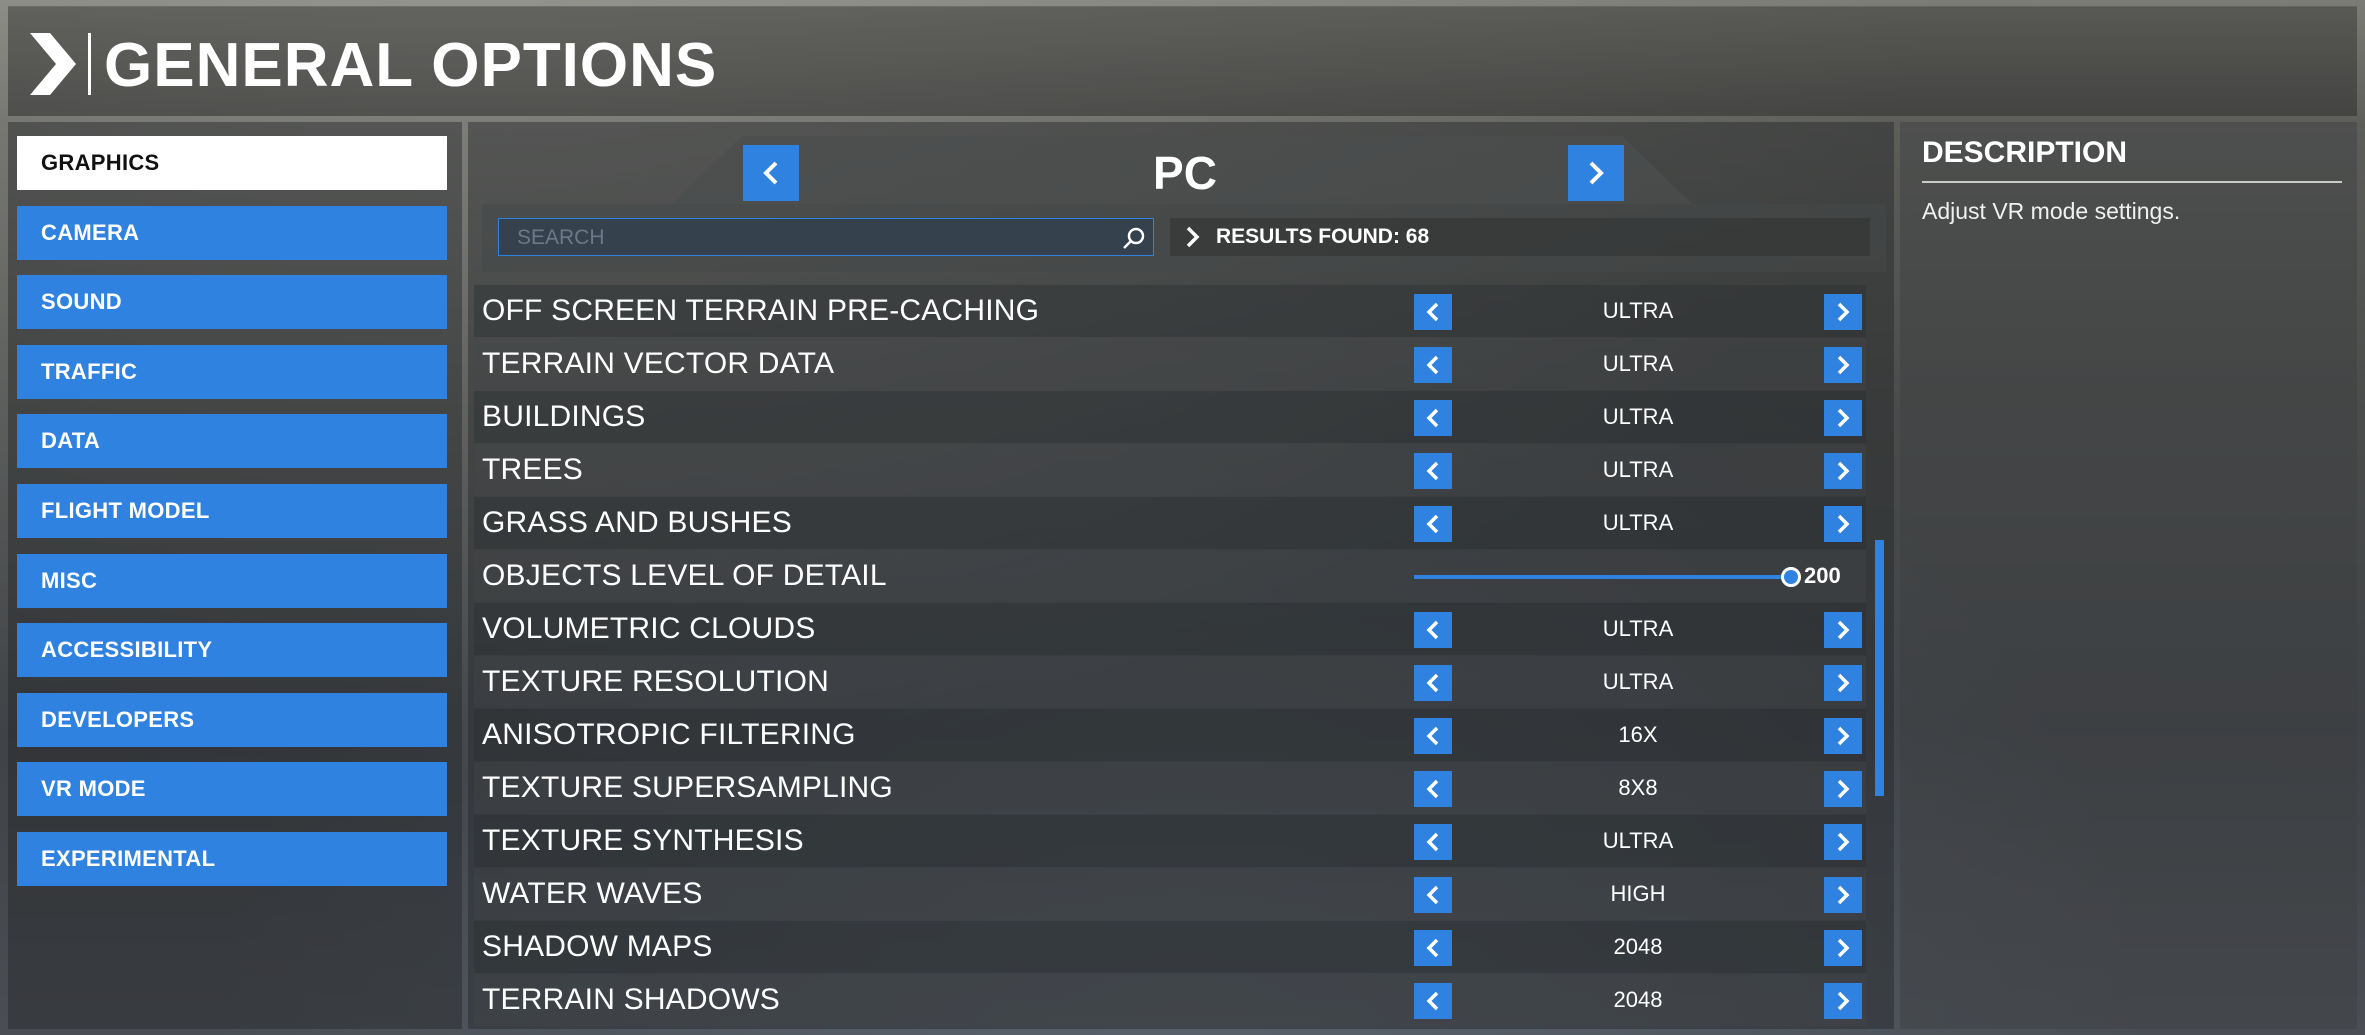  What do you see at coordinates (2051, 211) in the screenshot?
I see `description-text: Adjust VR mode settings.` at bounding box center [2051, 211].